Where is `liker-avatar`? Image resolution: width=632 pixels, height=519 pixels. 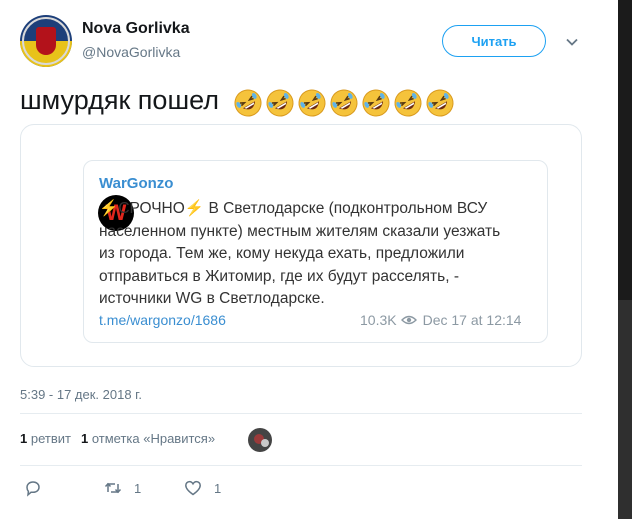
liker-avatar is located at coordinates (260, 440).